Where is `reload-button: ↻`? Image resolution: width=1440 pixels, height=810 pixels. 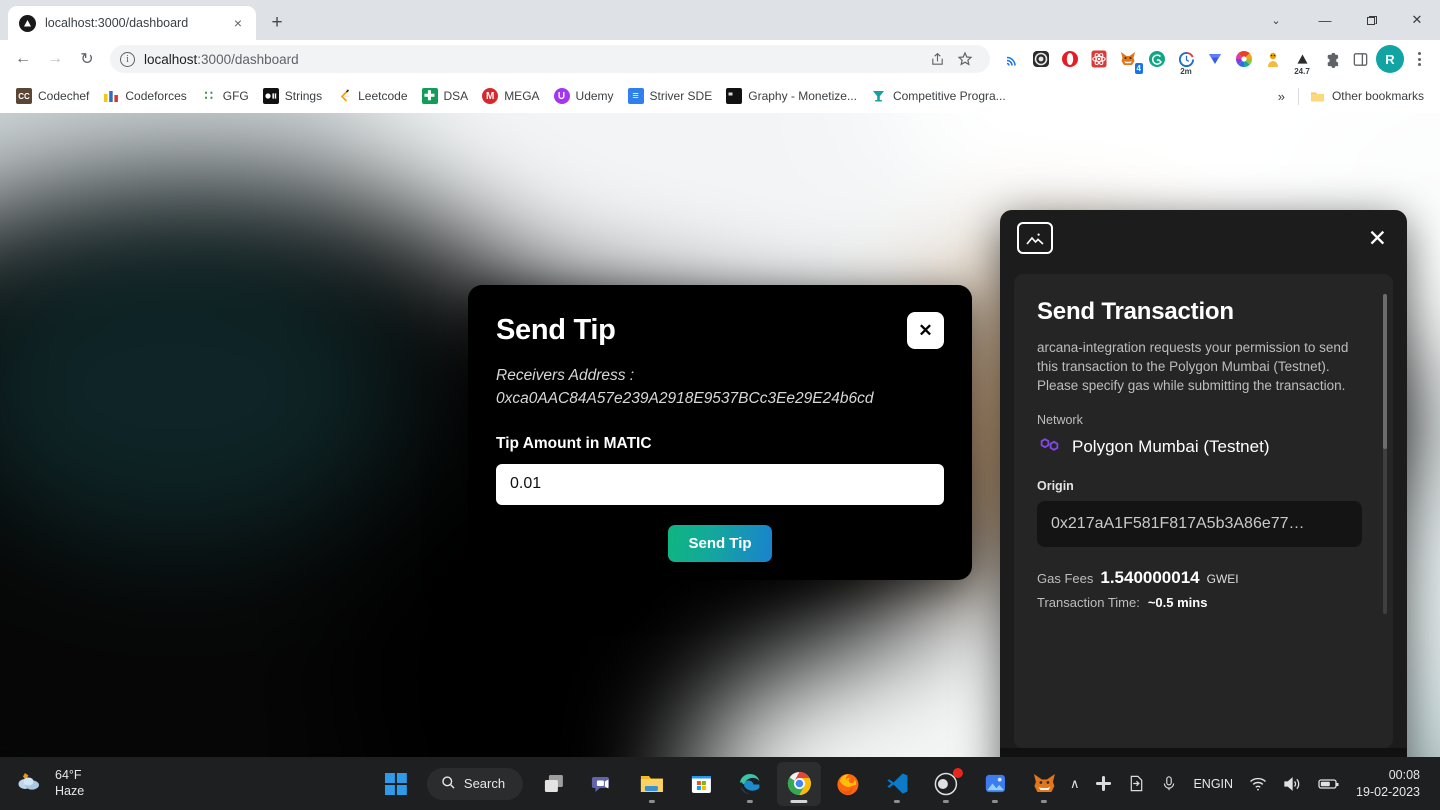 reload-button: ↻ is located at coordinates (87, 59).